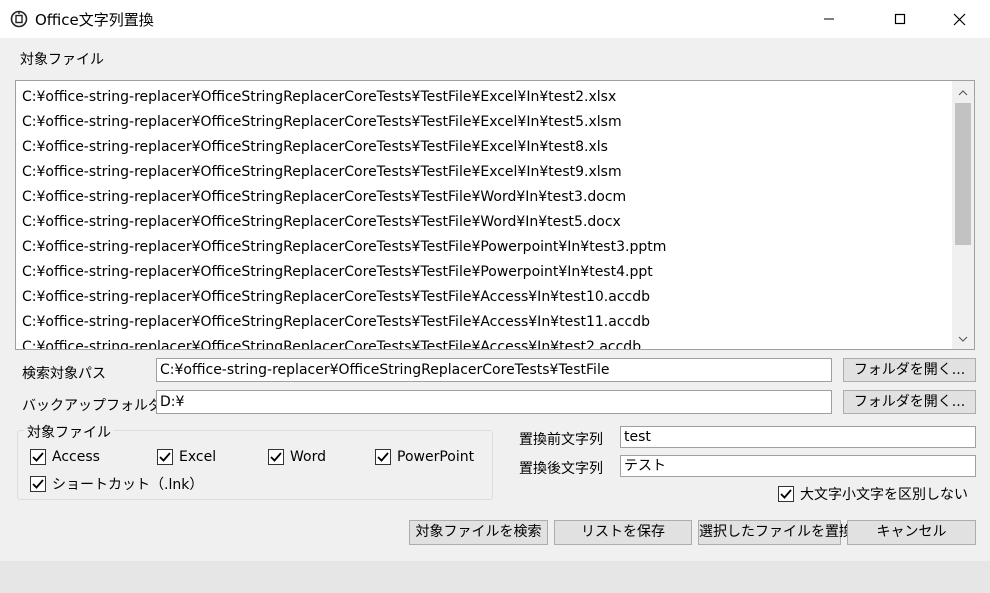 The height and width of the screenshot is (593, 990). Describe the element at coordinates (69, 432) in the screenshot. I see `file-types-group-title: 対象ファイル` at that location.